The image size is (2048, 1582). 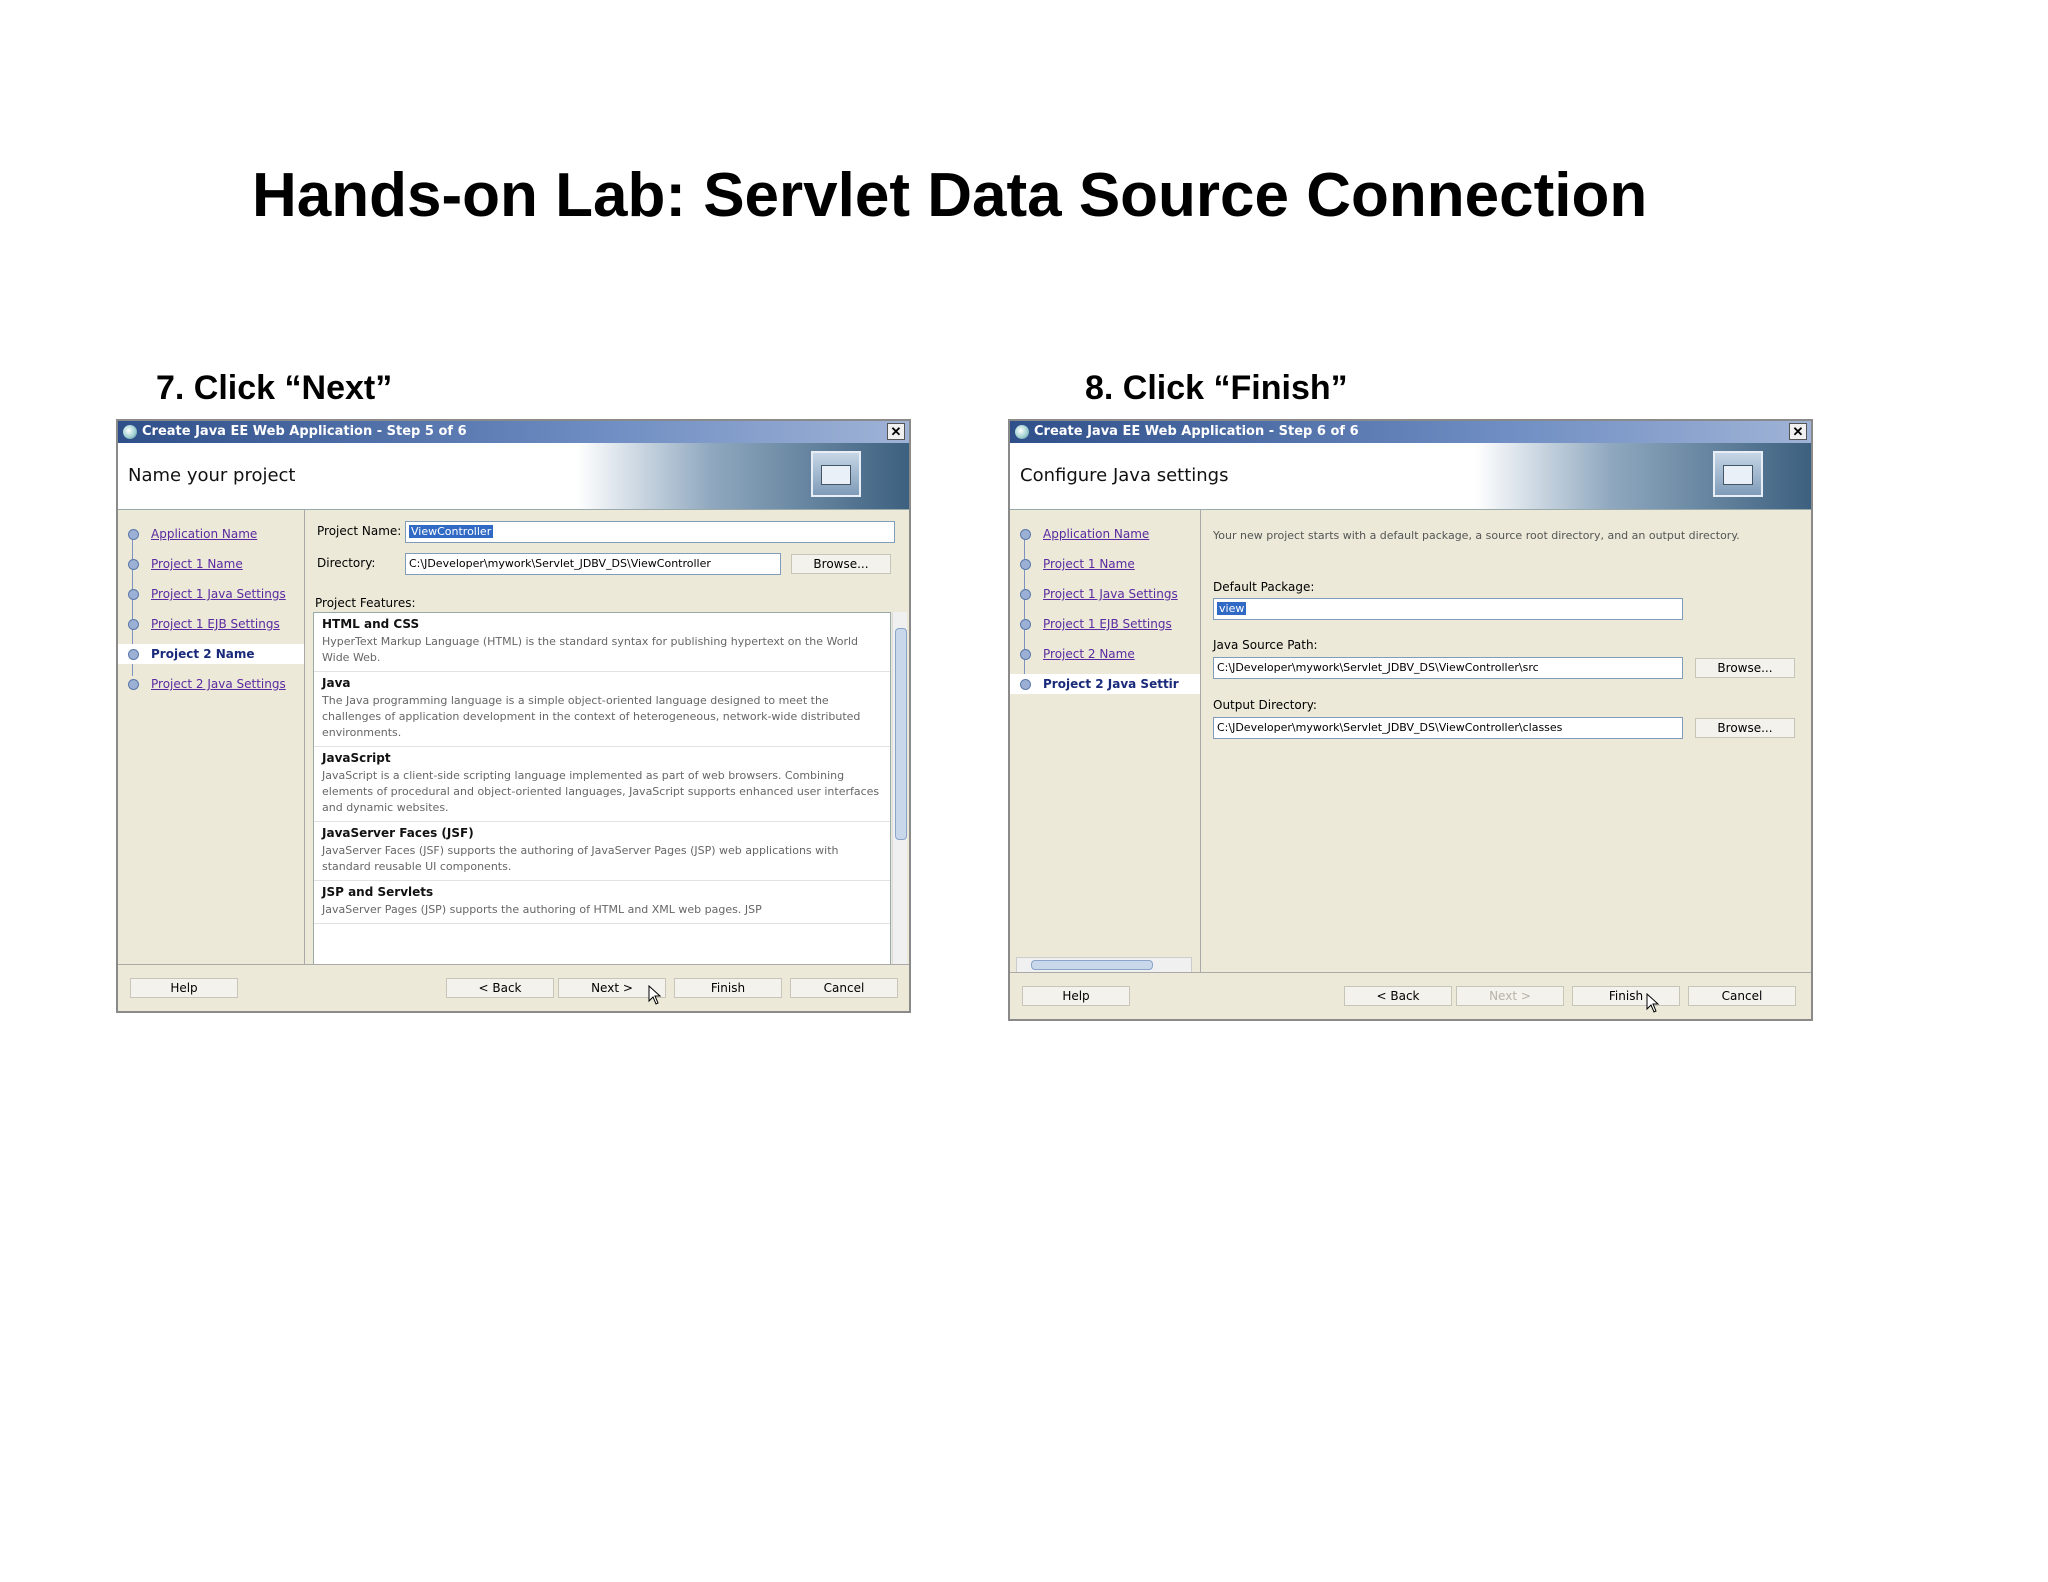 What do you see at coordinates (207, 684) in the screenshot?
I see `nav-item-project-2-java-settings: Project 2 Java Settings` at bounding box center [207, 684].